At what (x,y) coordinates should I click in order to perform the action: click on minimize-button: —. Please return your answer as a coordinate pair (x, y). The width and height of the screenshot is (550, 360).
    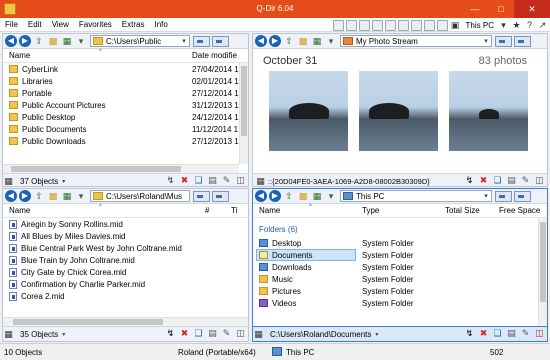
    Looking at the image, I should click on (475, 9).